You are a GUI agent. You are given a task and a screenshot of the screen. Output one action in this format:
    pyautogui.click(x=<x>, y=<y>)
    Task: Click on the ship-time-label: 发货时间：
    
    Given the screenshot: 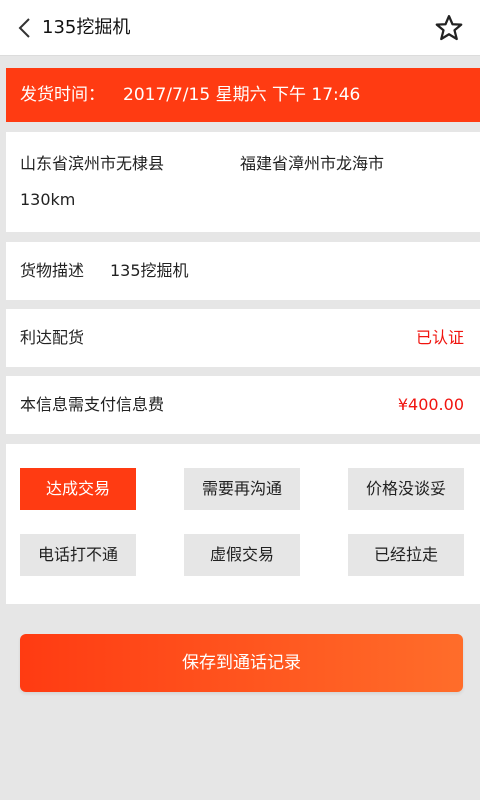 What is the action you would take?
    pyautogui.click(x=62, y=95)
    